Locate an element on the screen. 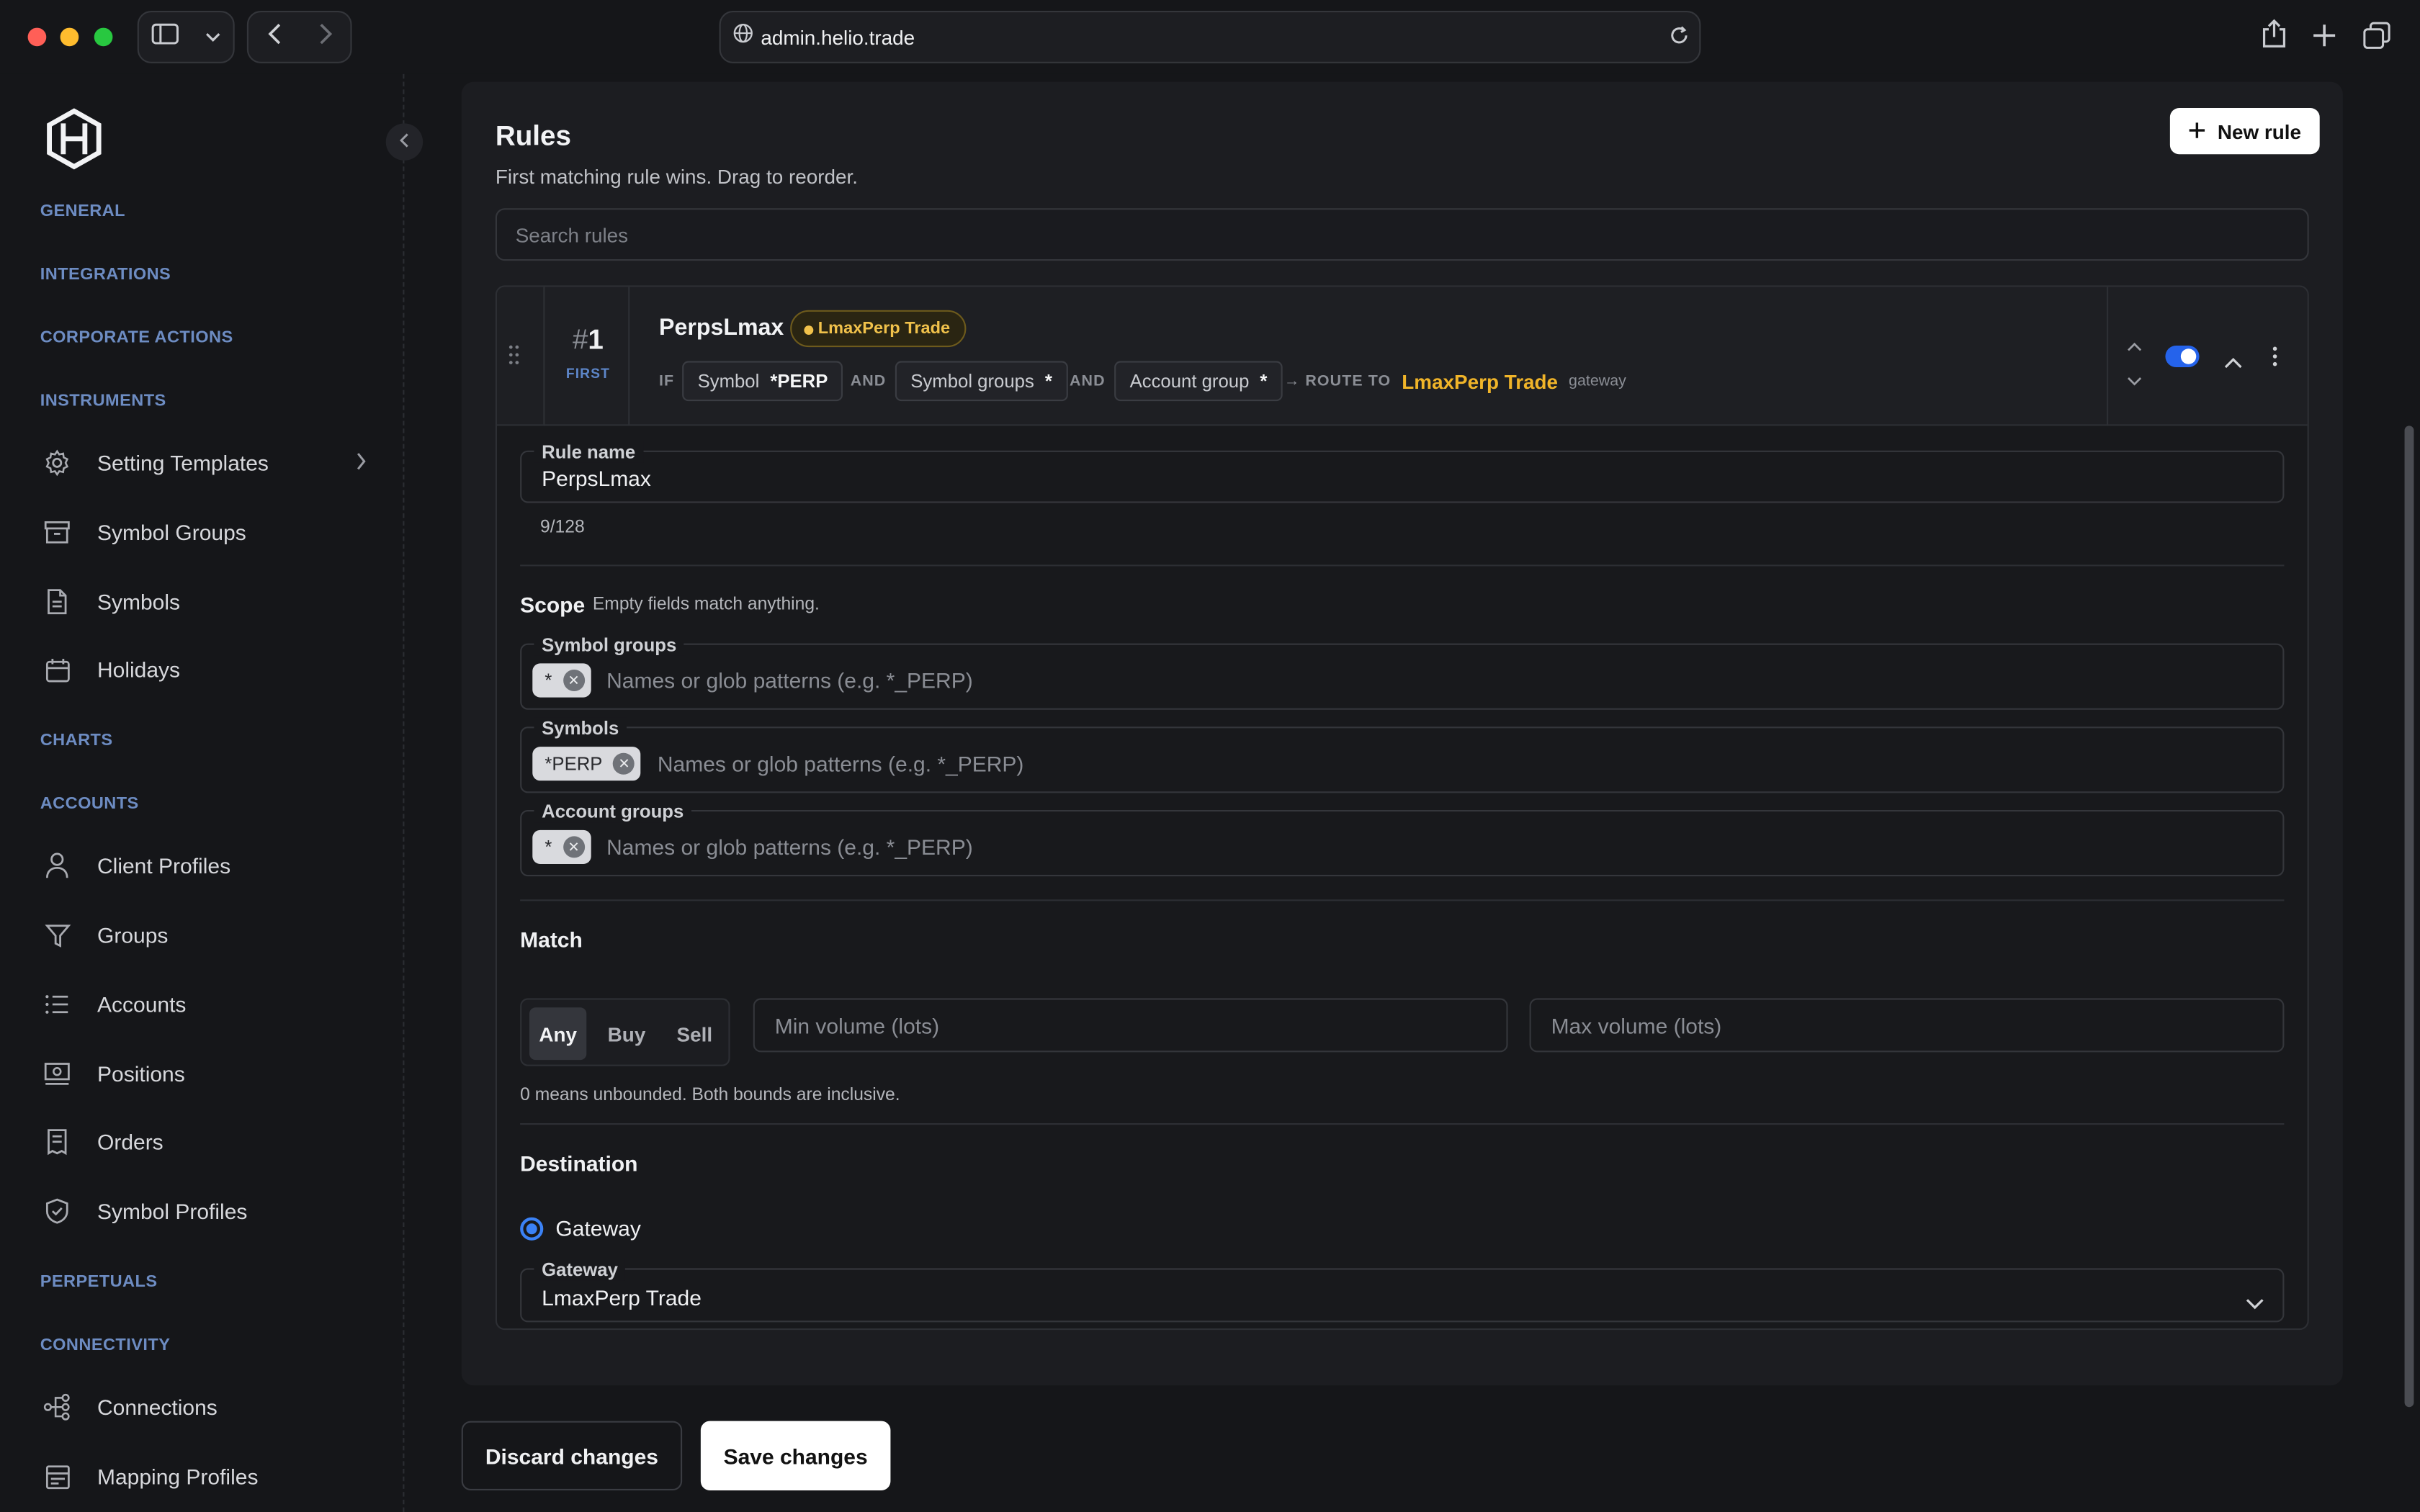 The height and width of the screenshot is (1512, 2420). side-segmented-control: Any Buy Sell is located at coordinates (625, 1032).